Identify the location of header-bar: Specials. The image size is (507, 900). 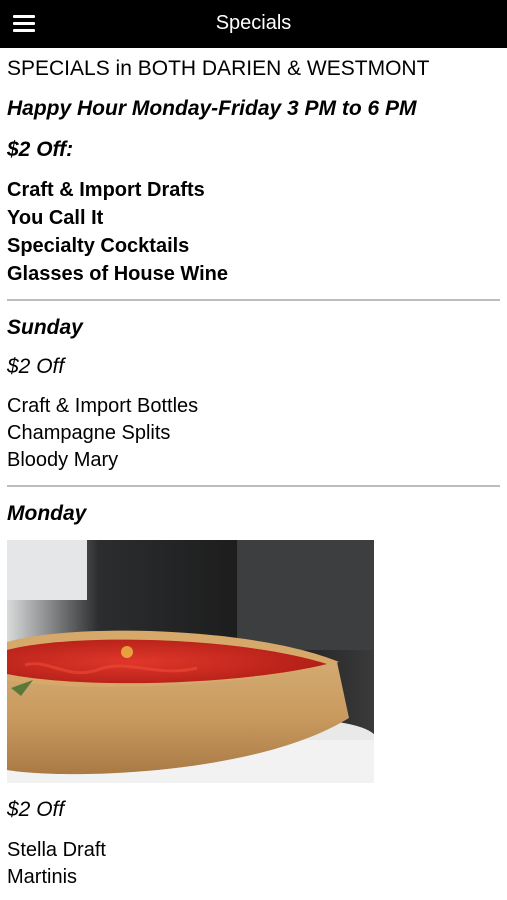
(253, 24).